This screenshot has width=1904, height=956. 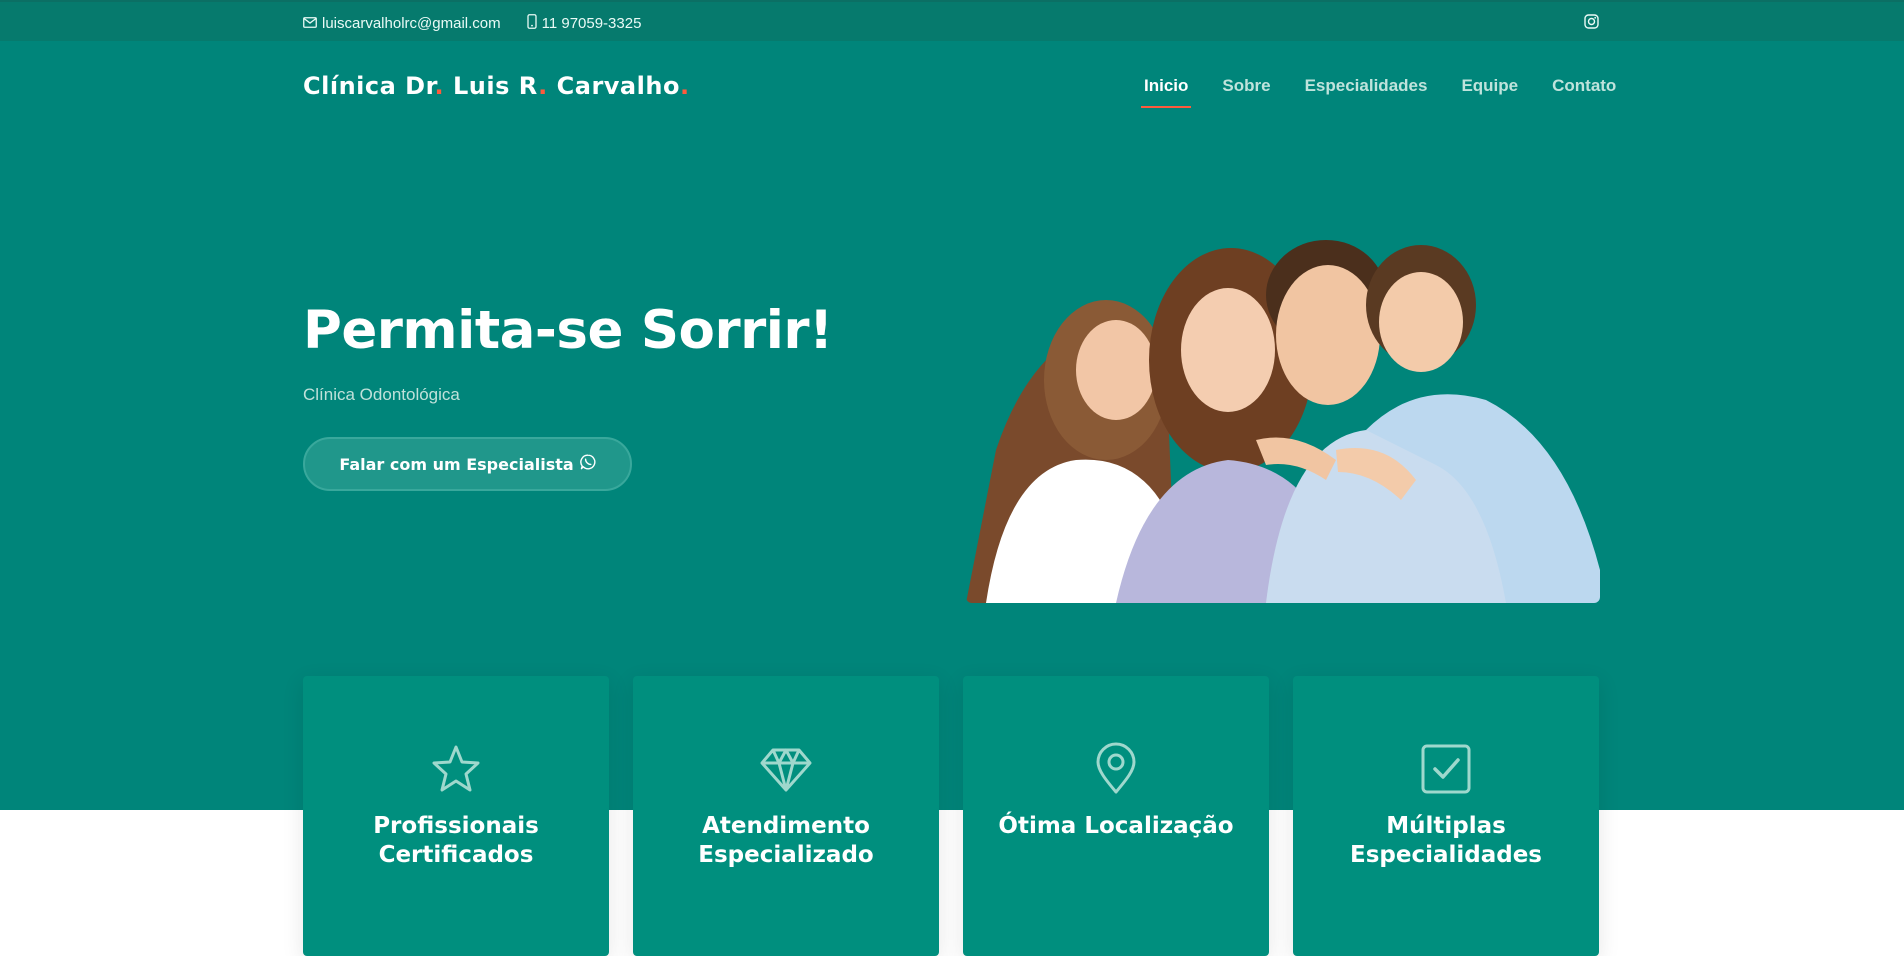 What do you see at coordinates (1445, 840) in the screenshot?
I see `feature-title: Múltiplas Especialidades` at bounding box center [1445, 840].